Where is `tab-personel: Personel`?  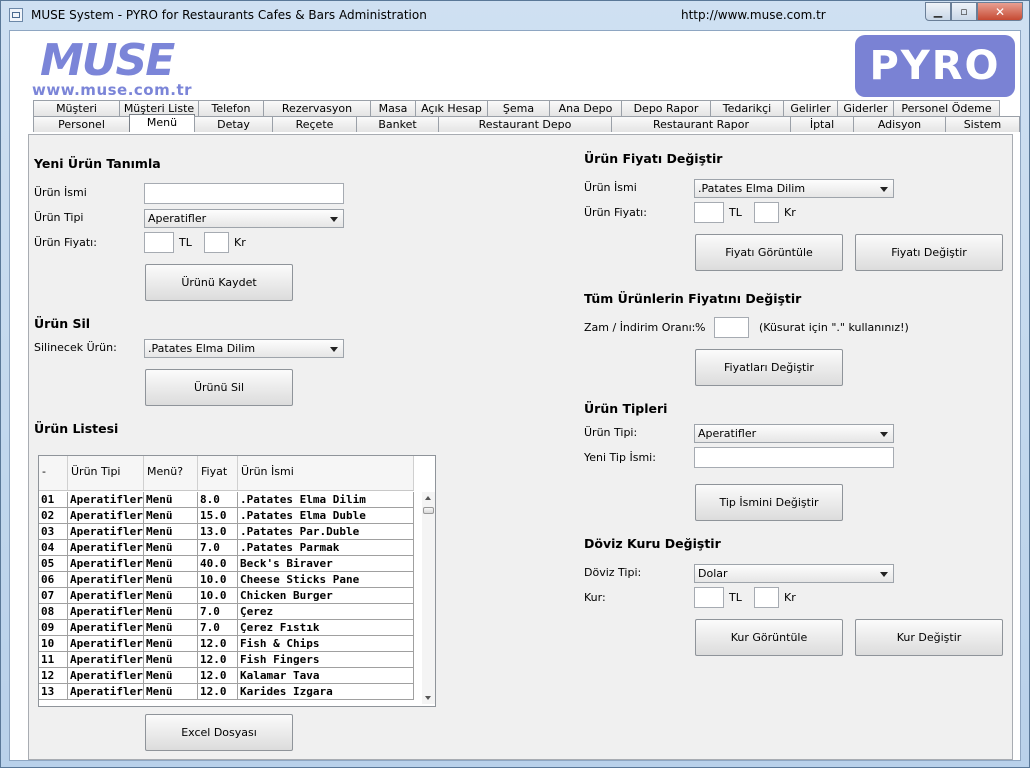
tab-personel: Personel is located at coordinates (81, 124).